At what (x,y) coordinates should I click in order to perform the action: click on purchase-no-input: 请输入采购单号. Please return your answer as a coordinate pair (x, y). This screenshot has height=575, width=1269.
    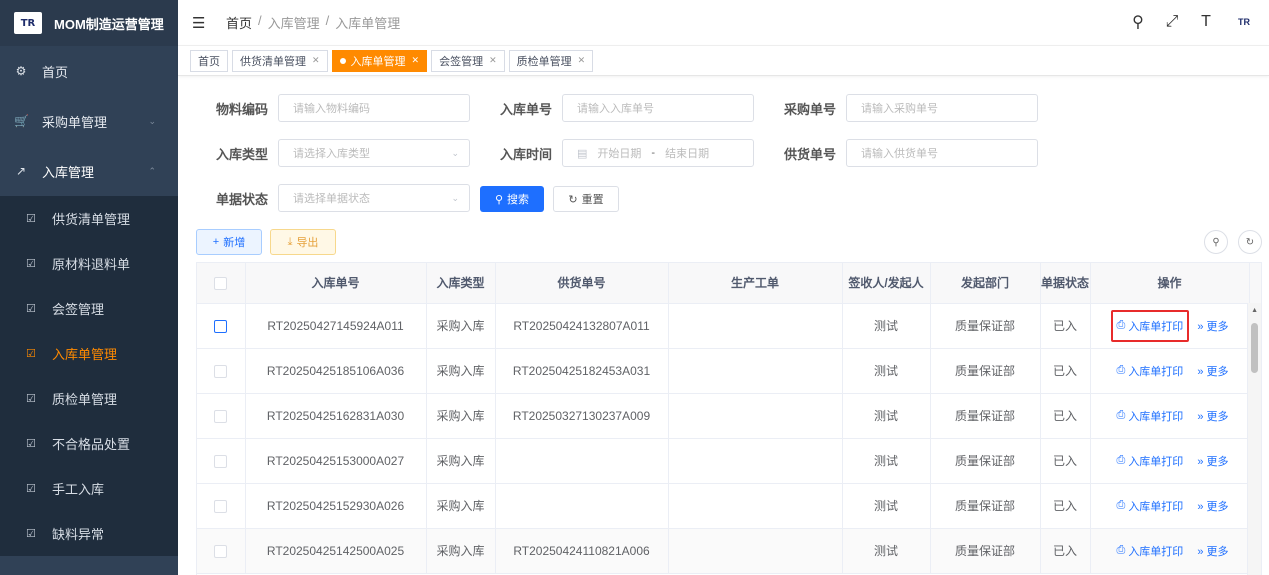
    Looking at the image, I should click on (942, 108).